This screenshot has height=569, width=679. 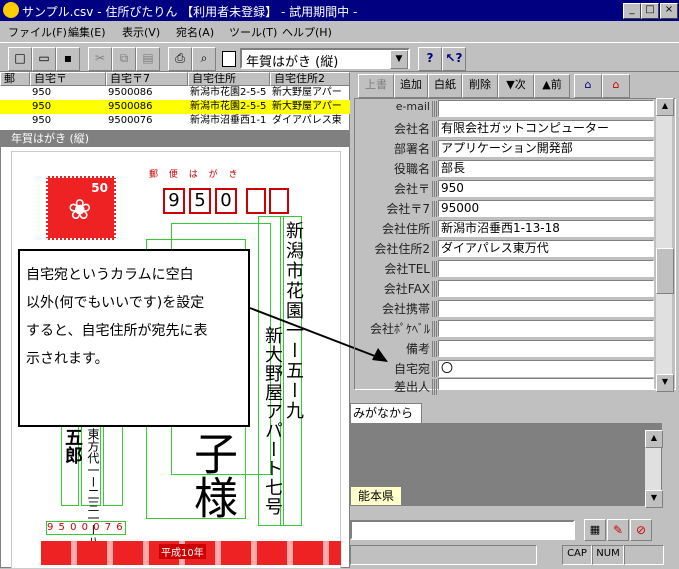 I want to click on status-num: NUM, so click(x=608, y=555).